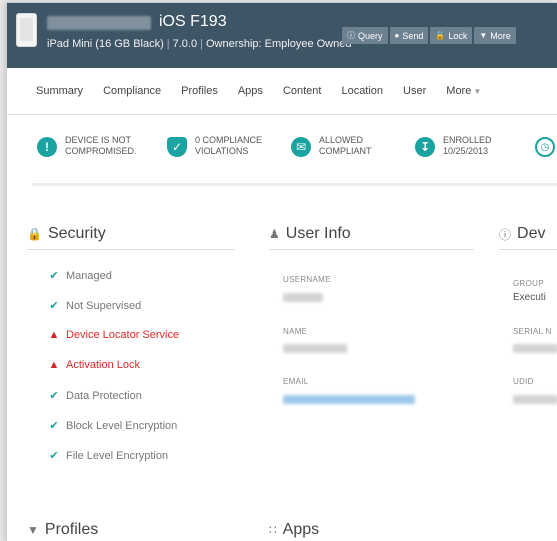  I want to click on apps-heading: ∷ Apps, so click(294, 529).